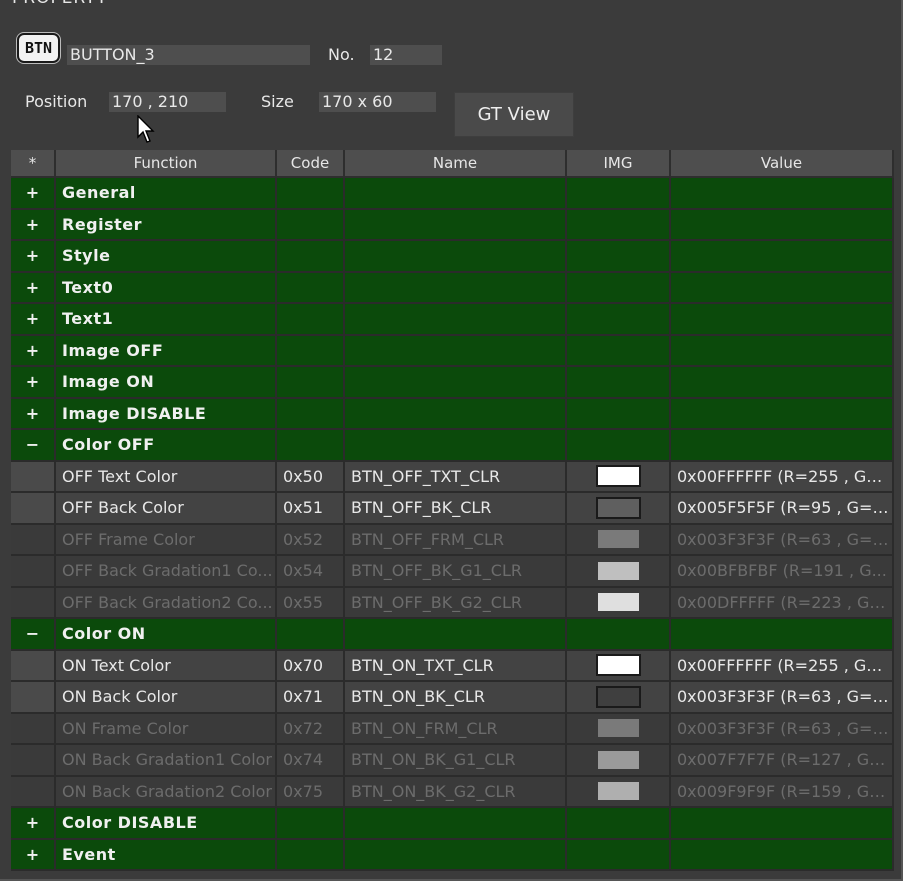  What do you see at coordinates (310, 539) in the screenshot?
I see `code-cell: 0x52` at bounding box center [310, 539].